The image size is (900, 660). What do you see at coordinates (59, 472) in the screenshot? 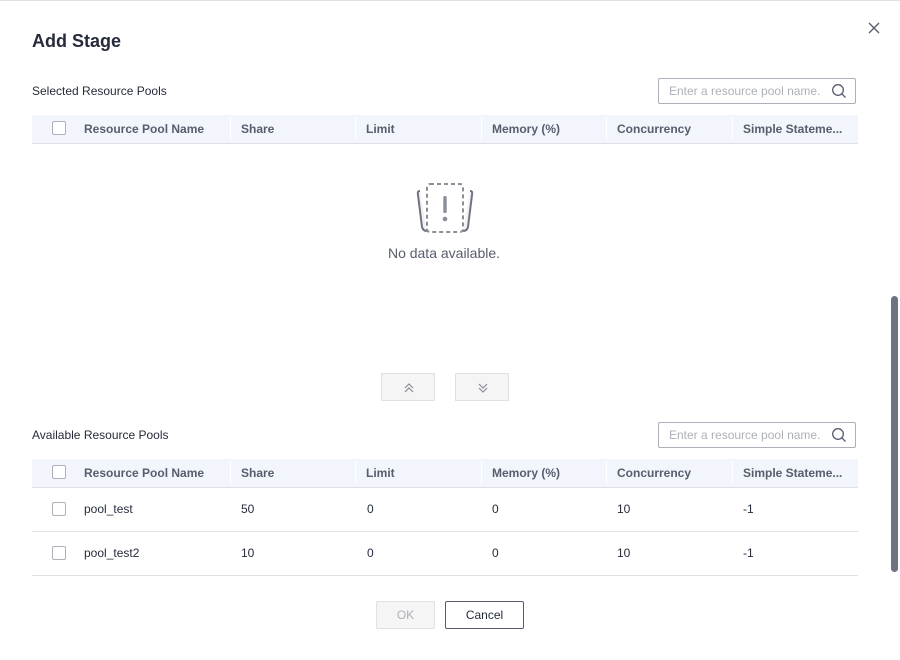
I see `available-select-all-checkbox` at bounding box center [59, 472].